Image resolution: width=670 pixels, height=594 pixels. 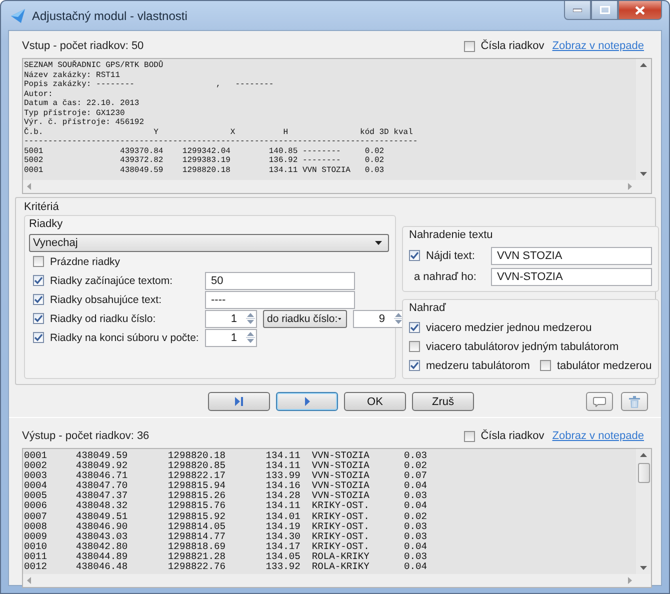 What do you see at coordinates (111, 280) in the screenshot?
I see `checkbox-label: Riadky začínajúce textom:` at bounding box center [111, 280].